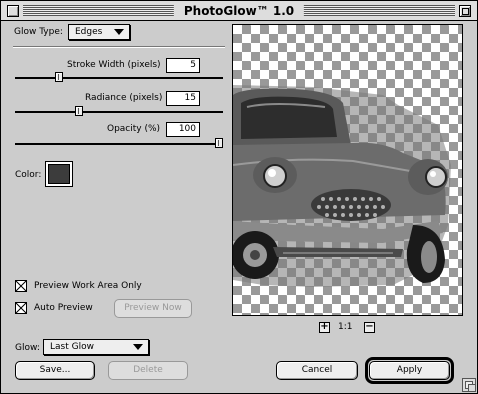 This screenshot has height=394, width=478. I want to click on close-box-icon, so click(13, 11).